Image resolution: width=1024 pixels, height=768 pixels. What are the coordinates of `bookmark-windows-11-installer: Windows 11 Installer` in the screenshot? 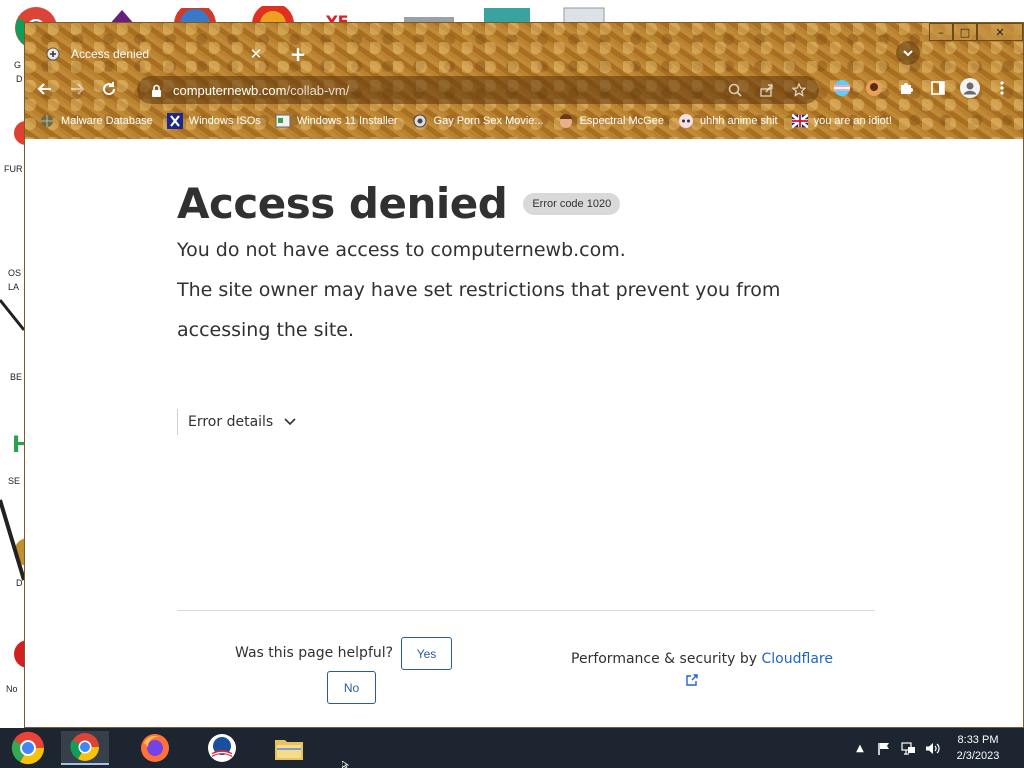 It's located at (336, 121).